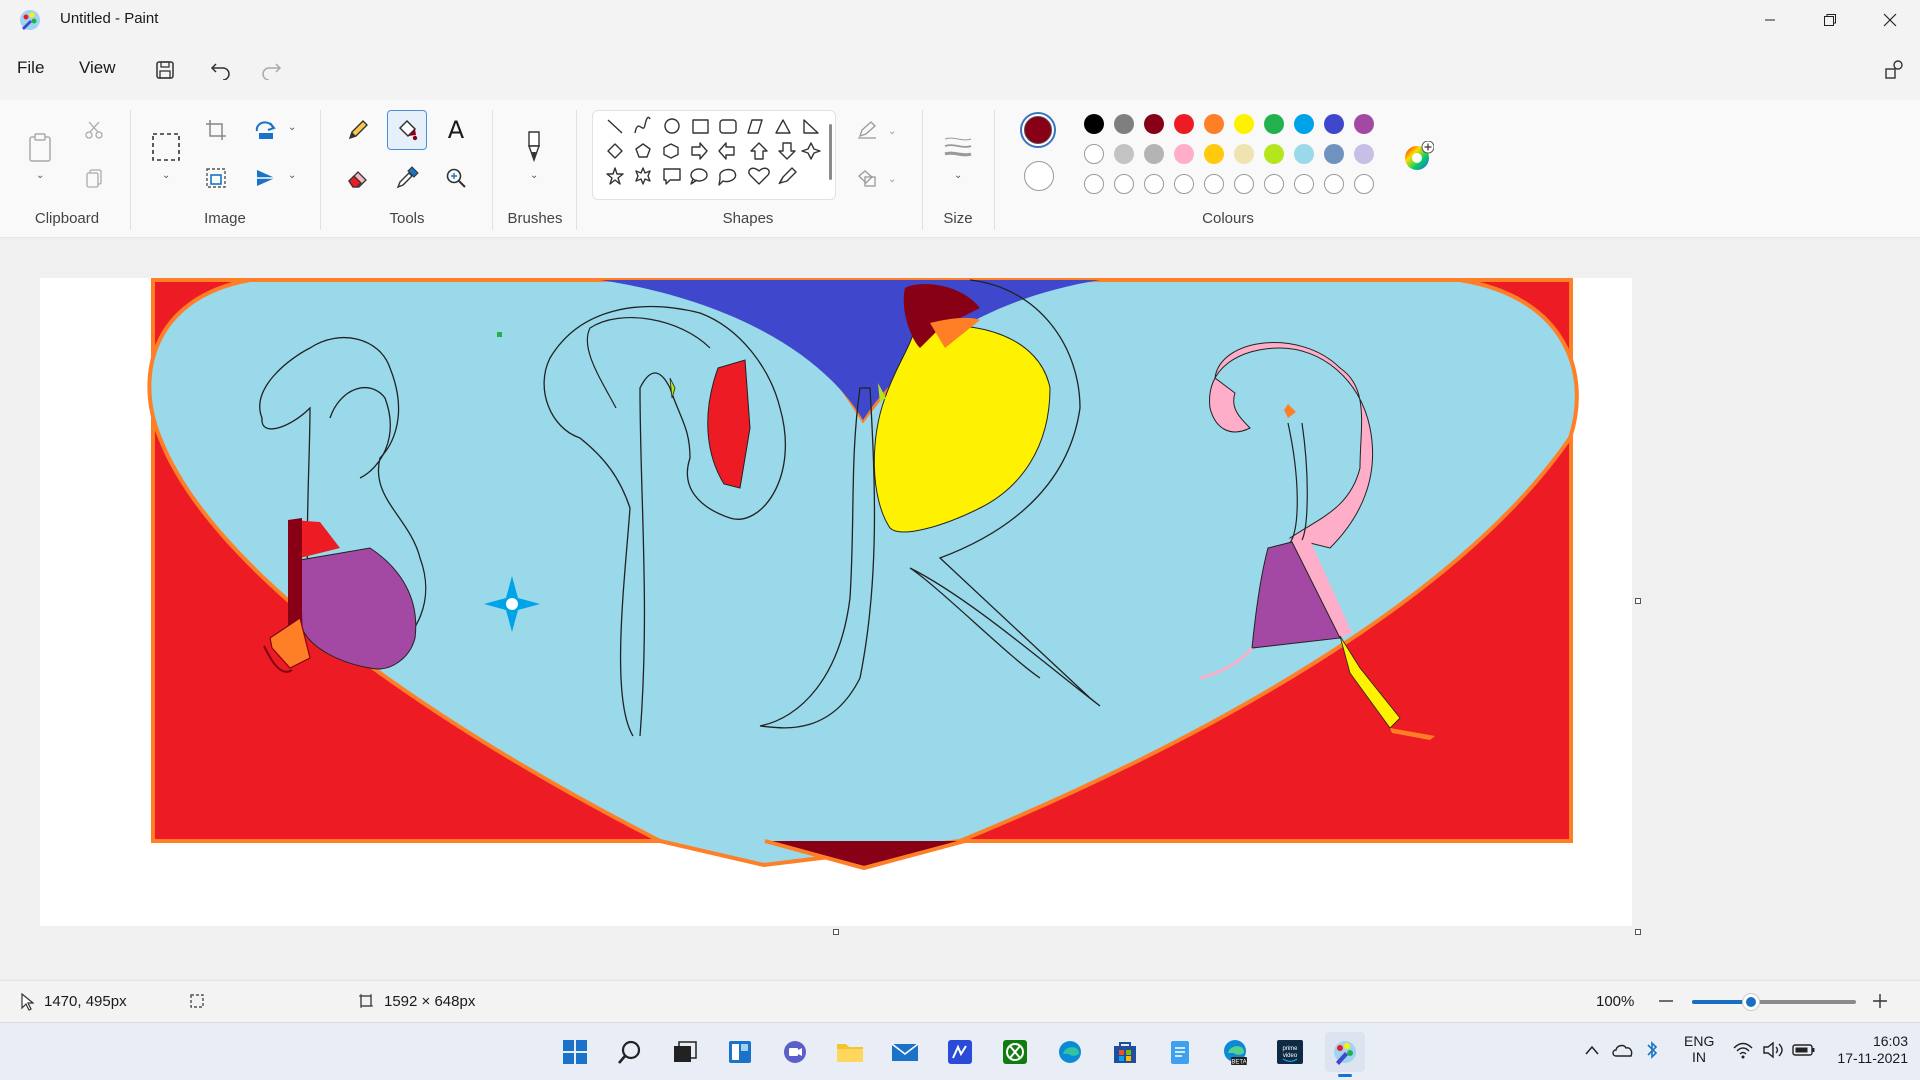  Describe the element at coordinates (1773, 1052) in the screenshot. I see `volume-icon` at that location.